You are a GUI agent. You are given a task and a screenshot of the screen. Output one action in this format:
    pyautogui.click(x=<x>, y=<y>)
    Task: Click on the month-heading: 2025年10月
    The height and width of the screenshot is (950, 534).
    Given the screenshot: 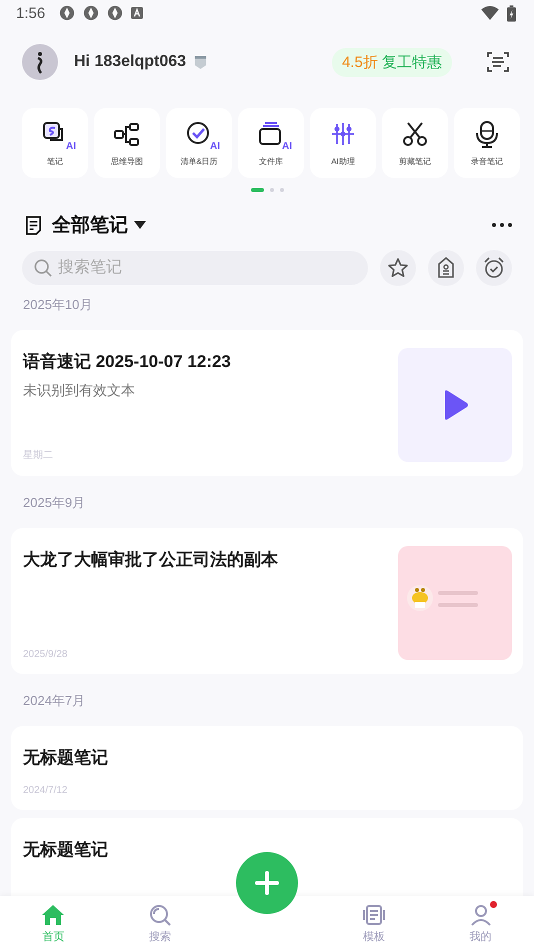 What is the action you would take?
    pyautogui.click(x=58, y=305)
    